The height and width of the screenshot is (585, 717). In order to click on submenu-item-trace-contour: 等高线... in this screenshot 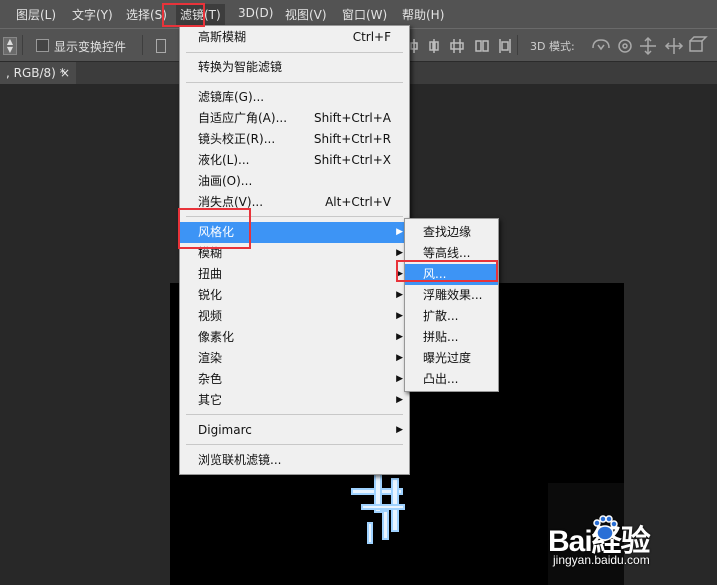, I will do `click(451, 253)`.